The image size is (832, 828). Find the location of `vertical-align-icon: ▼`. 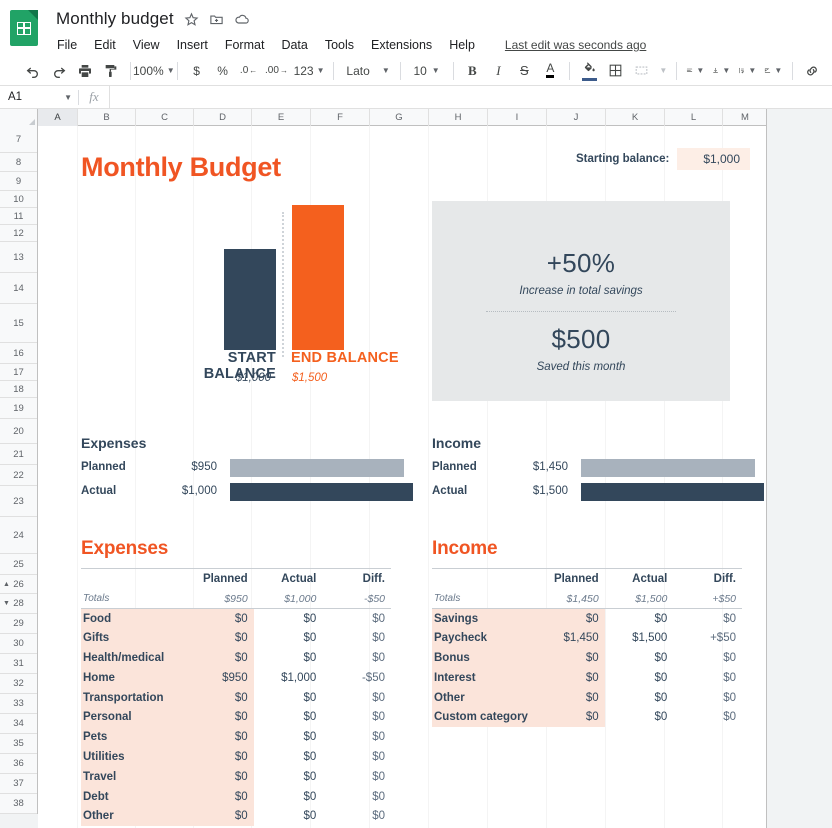

vertical-align-icon: ▼ is located at coordinates (721, 71).